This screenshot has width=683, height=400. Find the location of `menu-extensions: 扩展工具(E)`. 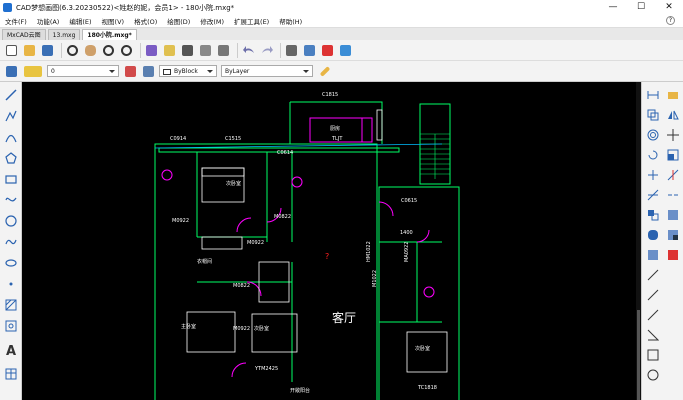

menu-extensions: 扩展工具(E) is located at coordinates (251, 21).